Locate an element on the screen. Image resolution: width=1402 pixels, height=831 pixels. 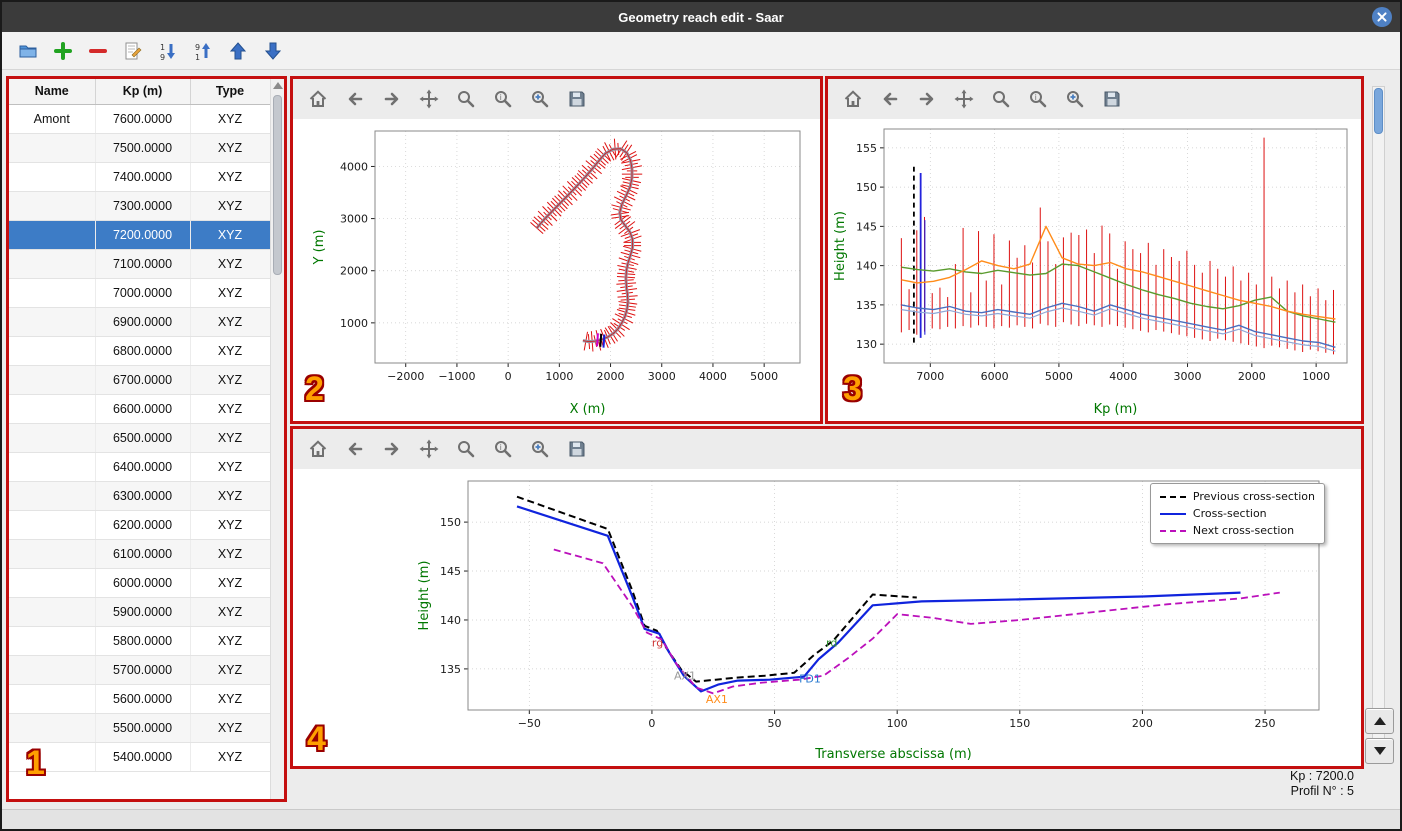
table-cell is located at coordinates (52, 235).